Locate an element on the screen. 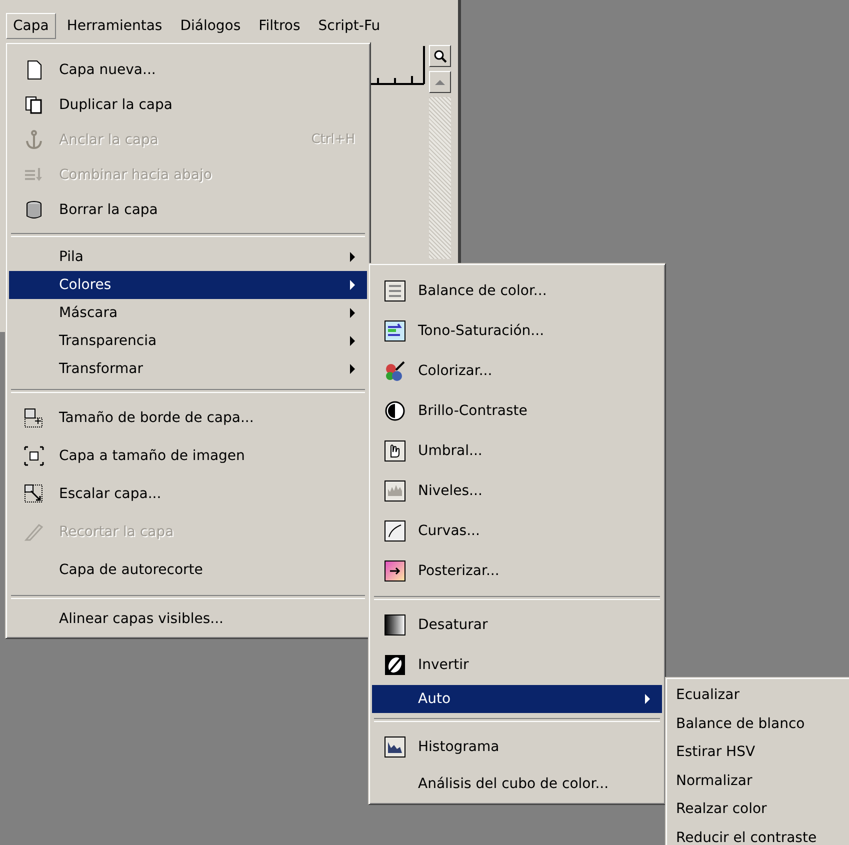  invert-icon is located at coordinates (395, 665).